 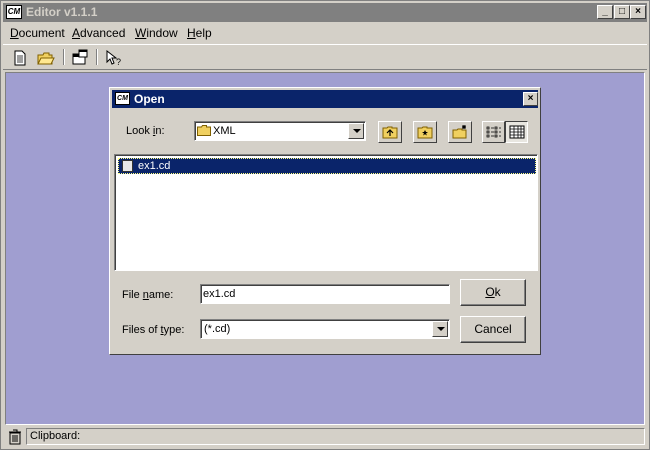 What do you see at coordinates (622, 12) in the screenshot?
I see `maximize-button: □` at bounding box center [622, 12].